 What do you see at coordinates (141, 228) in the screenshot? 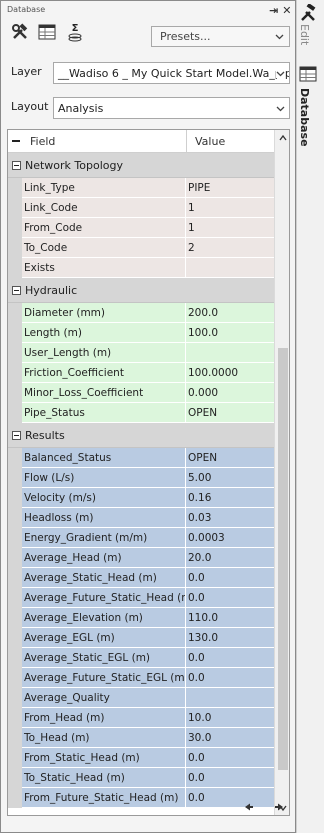
I see `property-row: From_Code 1` at bounding box center [141, 228].